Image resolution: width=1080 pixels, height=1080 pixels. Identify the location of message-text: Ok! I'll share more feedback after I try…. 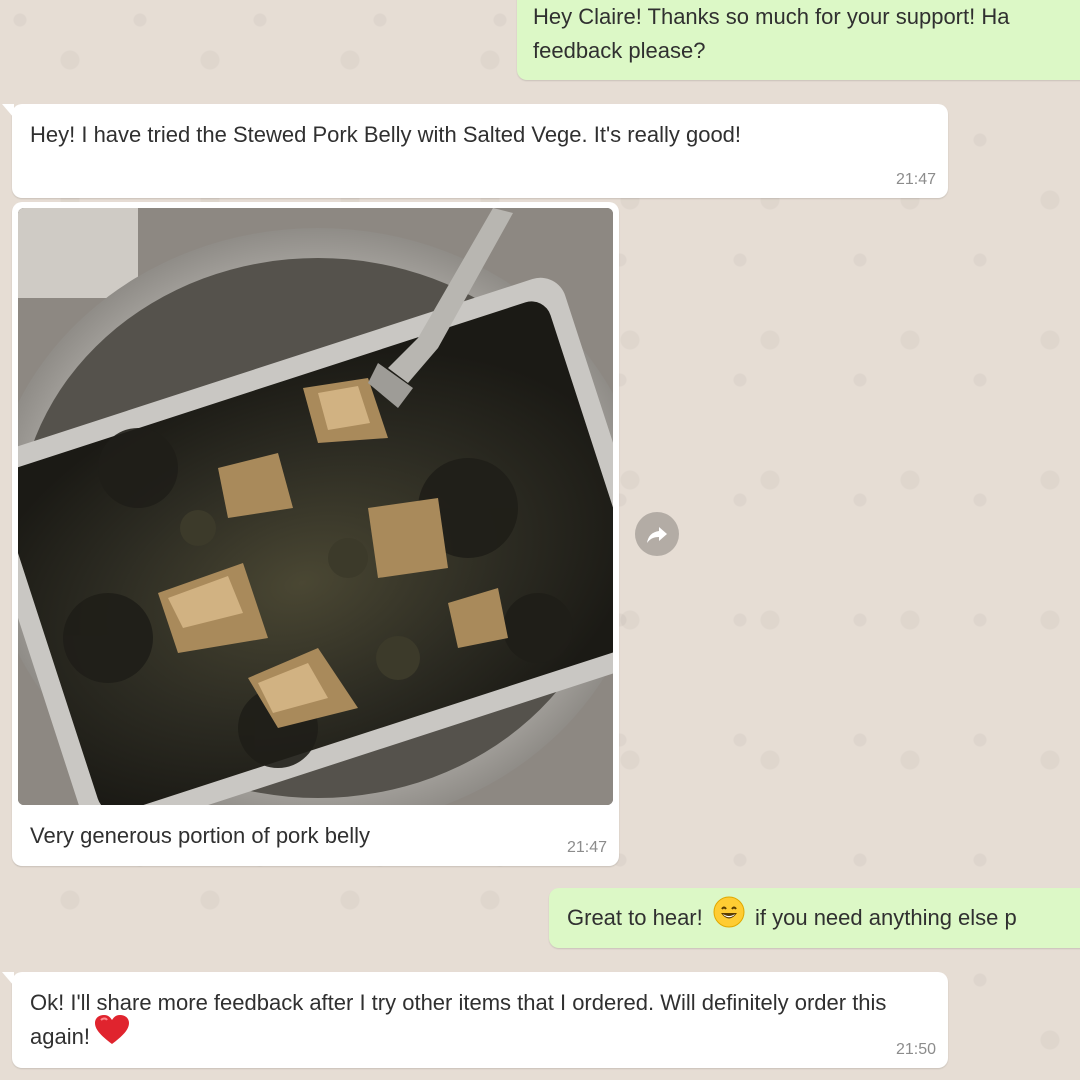
(480, 1021).